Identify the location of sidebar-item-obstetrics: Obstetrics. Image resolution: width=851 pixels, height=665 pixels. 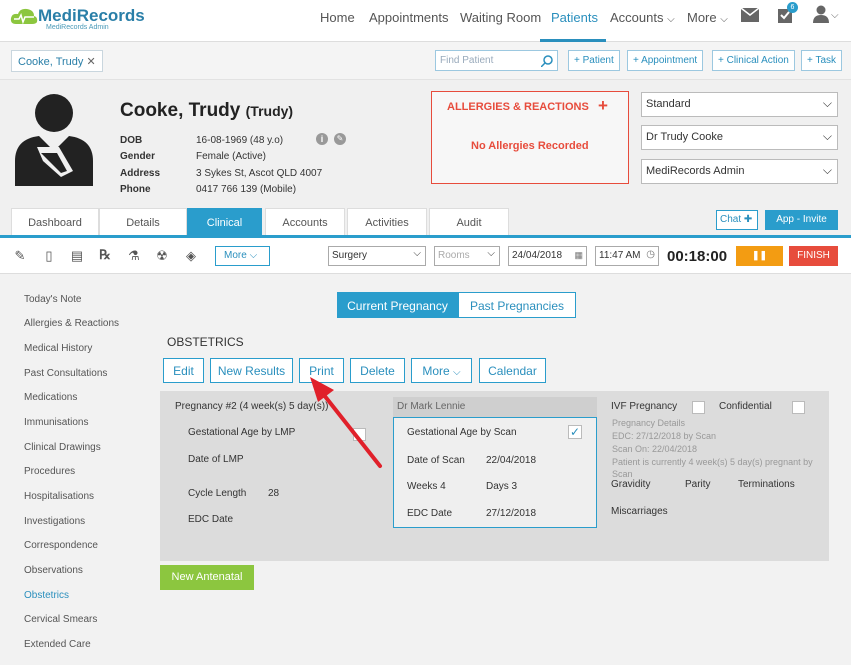
(46, 595).